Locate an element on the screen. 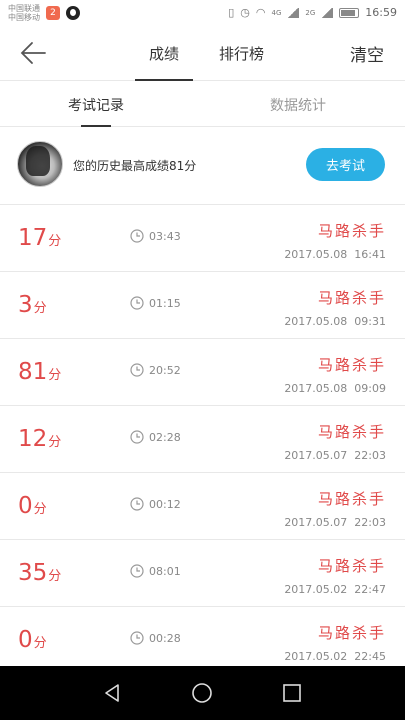 The width and height of the screenshot is (405, 720). record-meta: 马路杀手 2017.05.08 16:41 is located at coordinates (335, 240).